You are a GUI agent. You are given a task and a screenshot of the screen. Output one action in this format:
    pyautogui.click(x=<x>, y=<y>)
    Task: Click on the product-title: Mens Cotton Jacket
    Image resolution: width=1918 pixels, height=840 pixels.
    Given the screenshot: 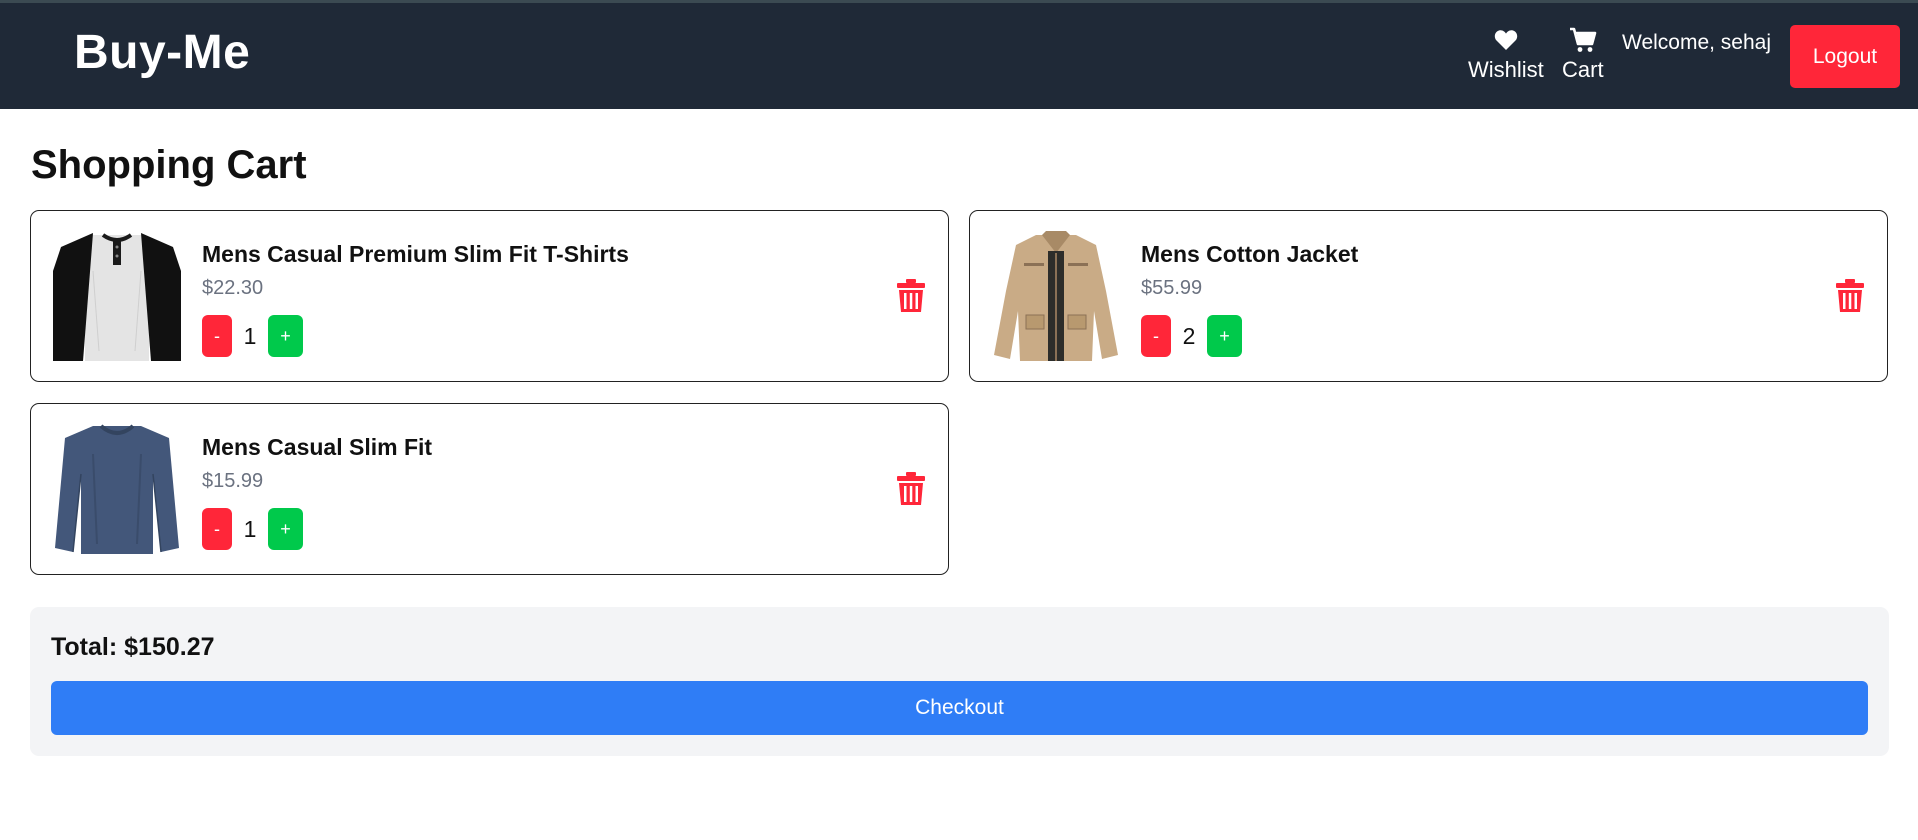 What is the action you would take?
    pyautogui.click(x=1249, y=254)
    